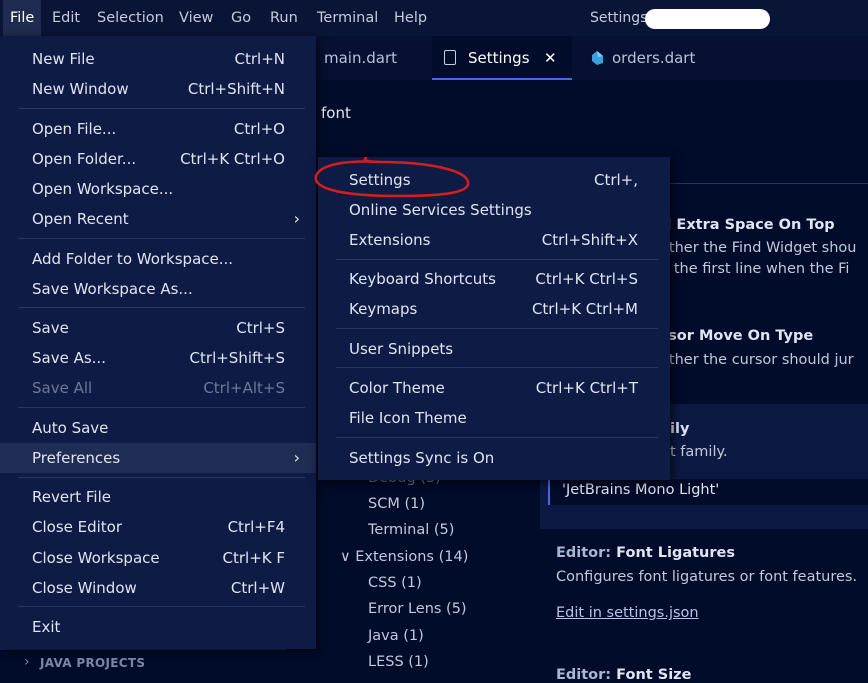 The image size is (868, 683). Describe the element at coordinates (502, 58) in the screenshot. I see `tab-settings: Settings ✕` at that location.